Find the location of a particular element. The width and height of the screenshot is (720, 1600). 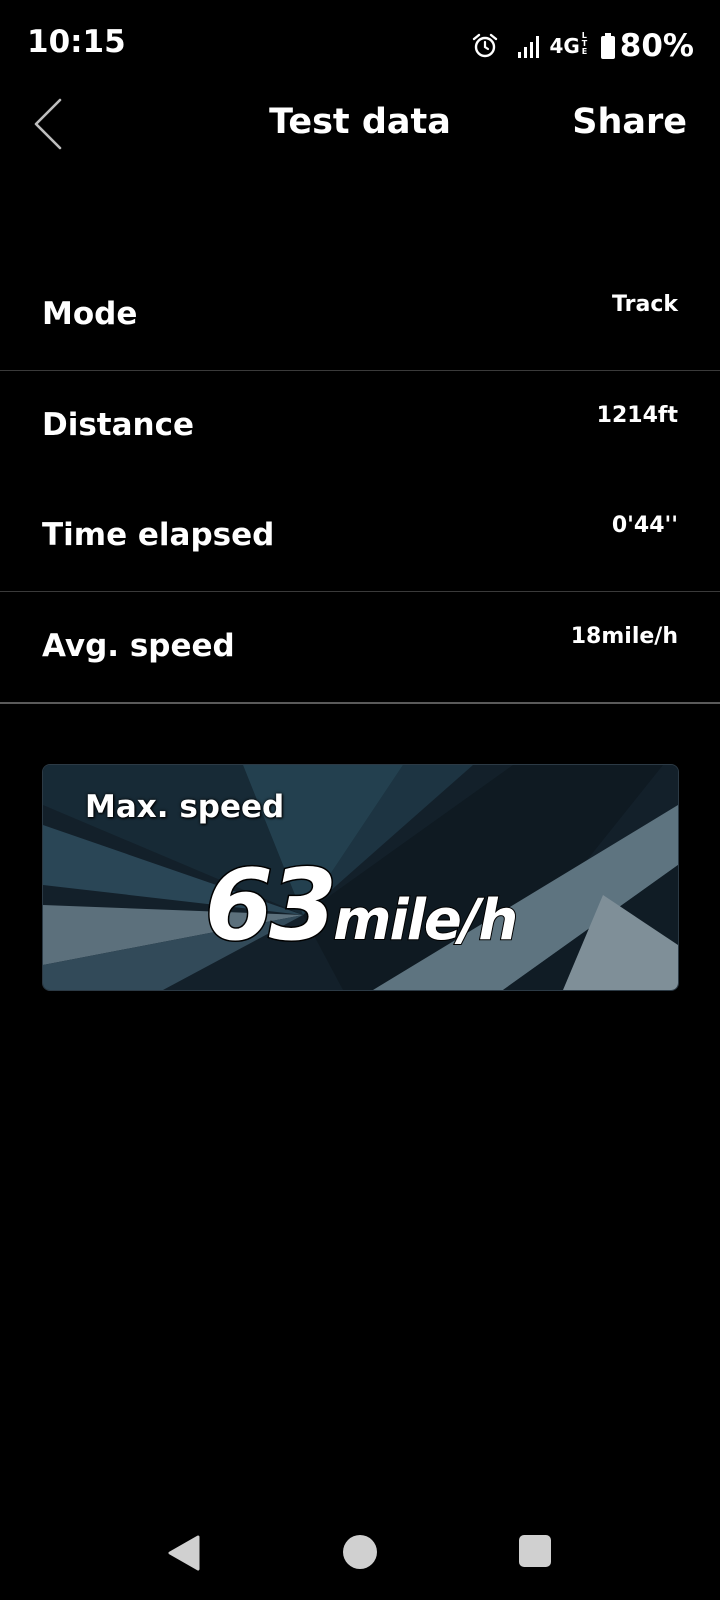

max-speed-label: Max. speed is located at coordinates (185, 807).